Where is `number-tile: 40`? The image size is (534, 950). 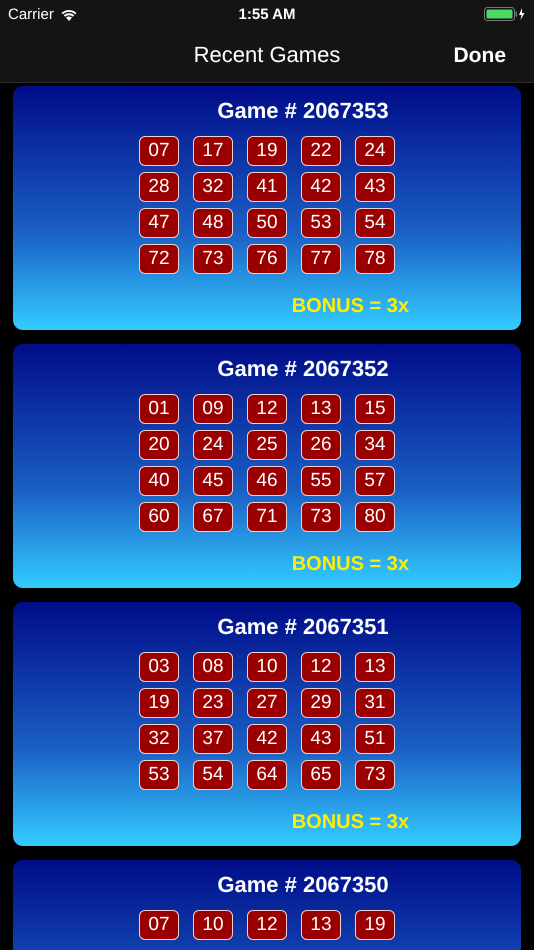 number-tile: 40 is located at coordinates (159, 481).